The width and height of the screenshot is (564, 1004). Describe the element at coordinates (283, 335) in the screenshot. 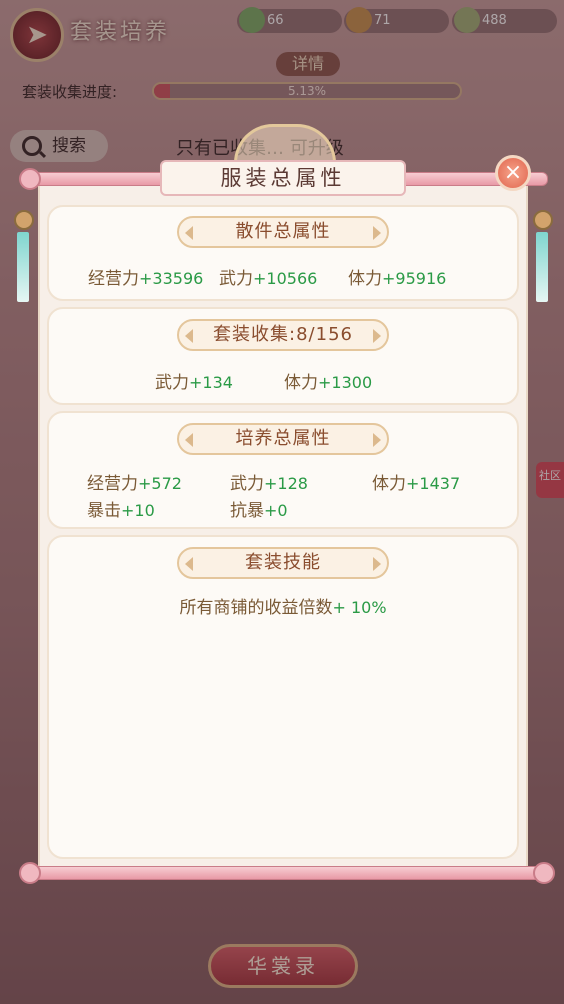

I see `section-title: 套装收集:8/156` at that location.